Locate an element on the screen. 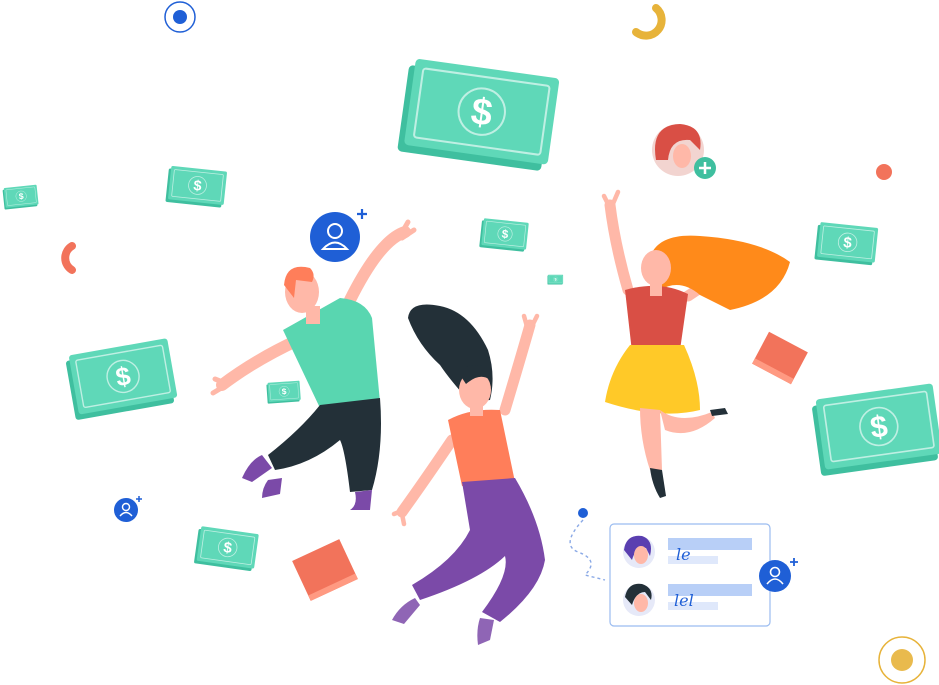  add-user-icon-large is located at coordinates (338, 235).